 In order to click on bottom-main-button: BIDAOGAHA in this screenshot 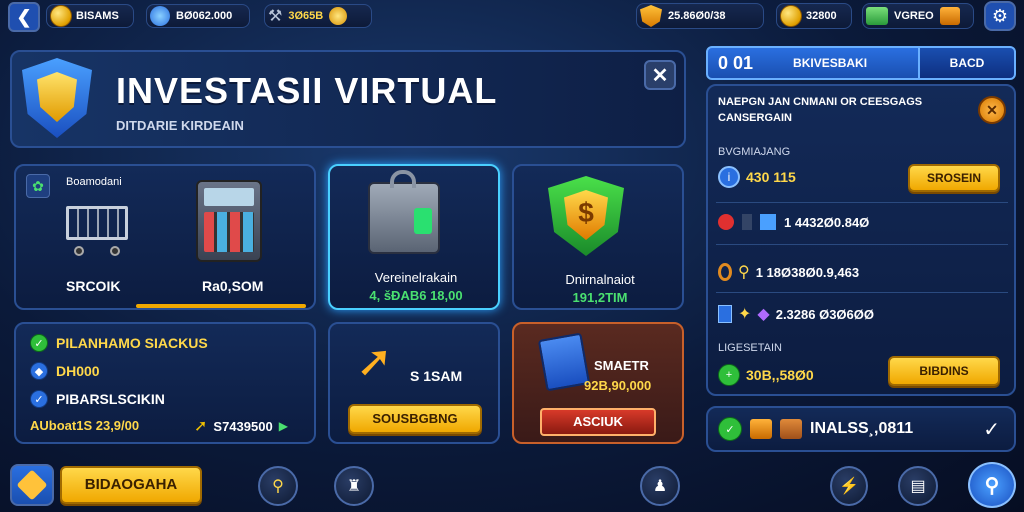, I will do `click(131, 485)`.